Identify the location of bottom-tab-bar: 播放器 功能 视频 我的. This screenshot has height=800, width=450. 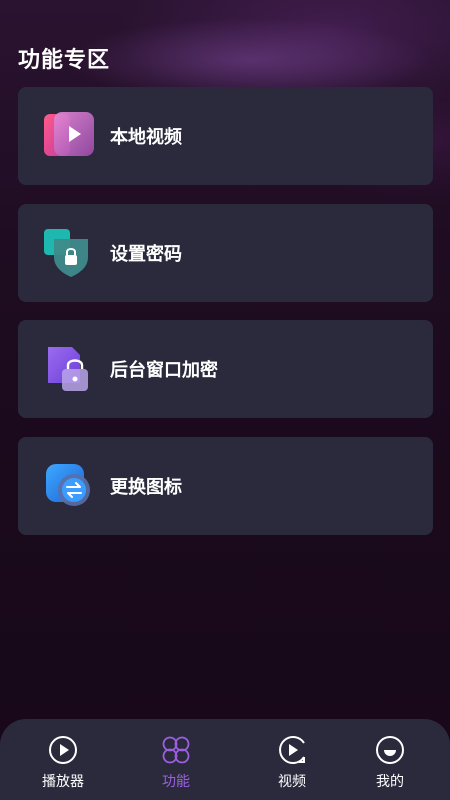
(225, 759).